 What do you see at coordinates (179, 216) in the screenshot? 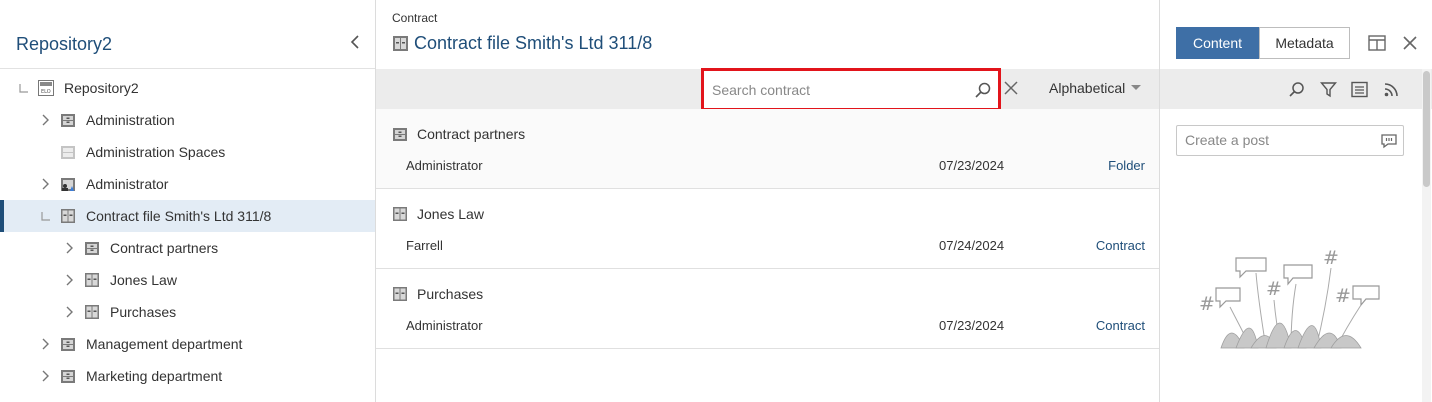
I see `tree-item-label: Contract file Smith's Ltd 311/8` at bounding box center [179, 216].